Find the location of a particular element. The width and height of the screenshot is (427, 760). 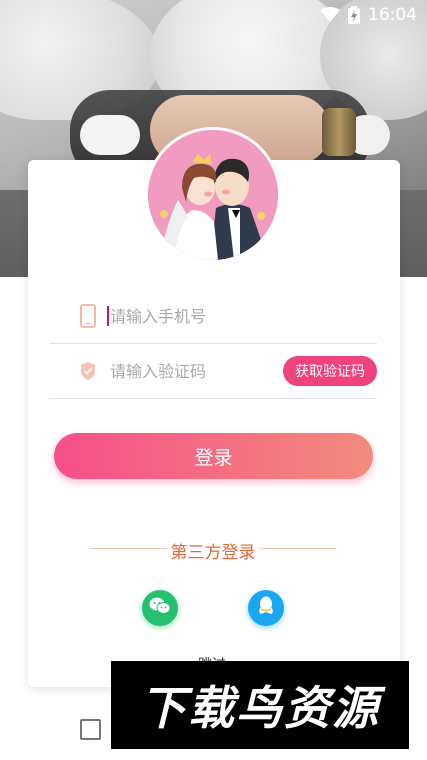

code-field-row: 获取验证码 is located at coordinates (213, 371).